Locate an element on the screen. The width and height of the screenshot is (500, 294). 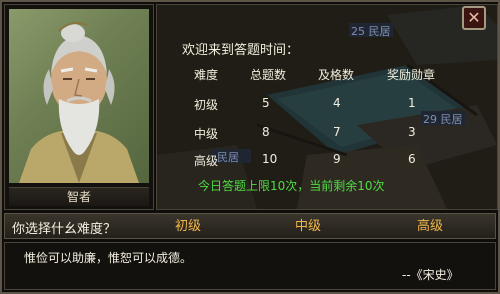
row-medals: 3 is located at coordinates (412, 132).